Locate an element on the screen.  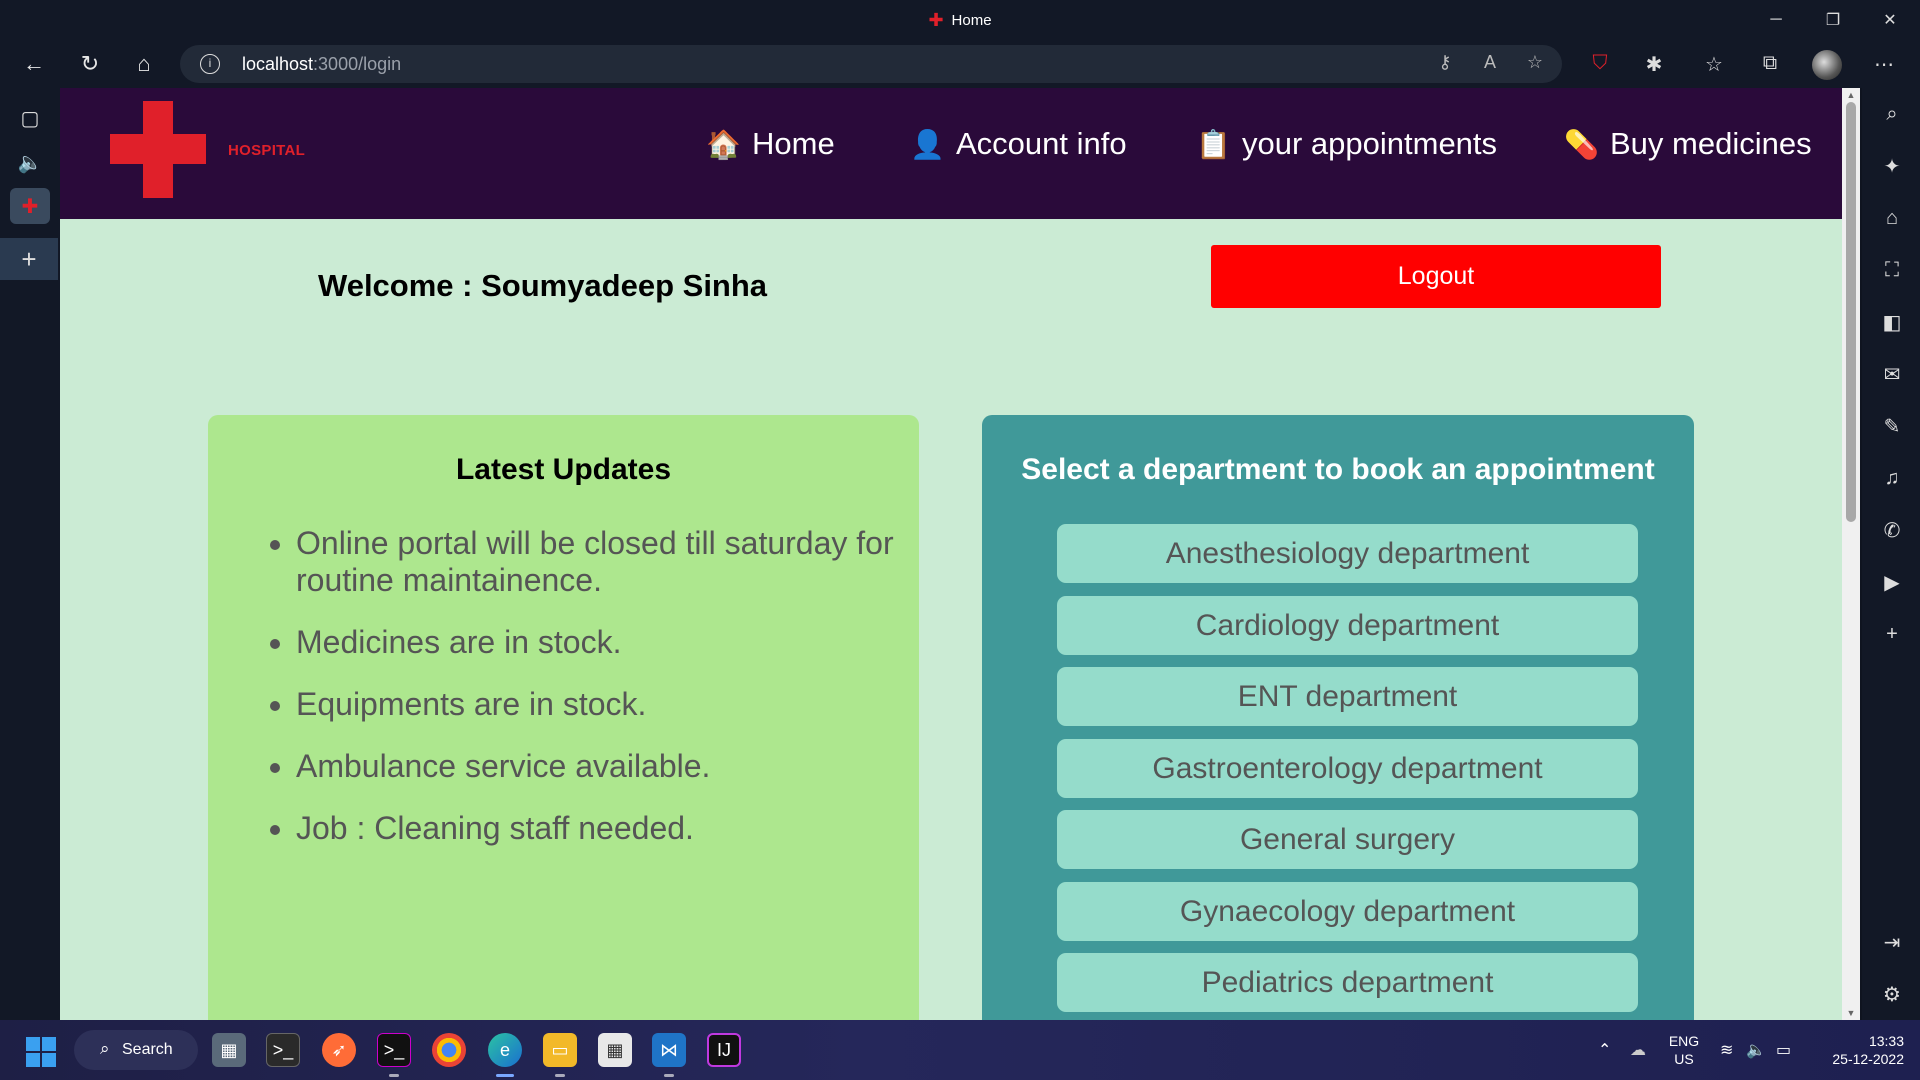
scroll-down-arrow-icon: ▼ is located at coordinates (1851, 1013).